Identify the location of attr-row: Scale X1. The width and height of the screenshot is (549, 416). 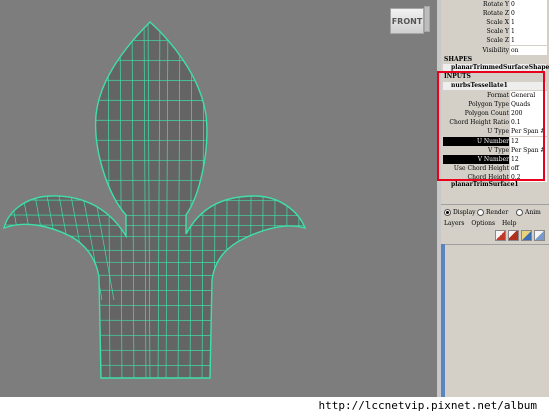
(495, 23).